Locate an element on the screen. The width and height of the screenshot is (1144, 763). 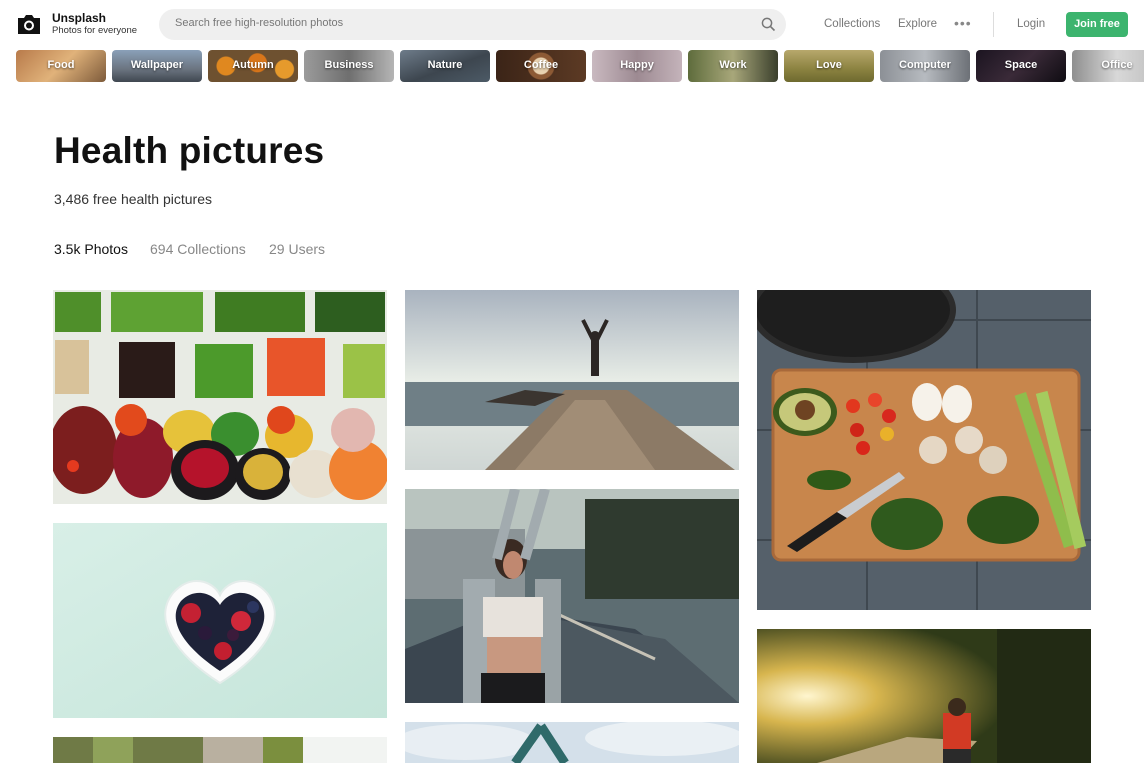
photo-rock-cliff is located at coordinates (220, 750).